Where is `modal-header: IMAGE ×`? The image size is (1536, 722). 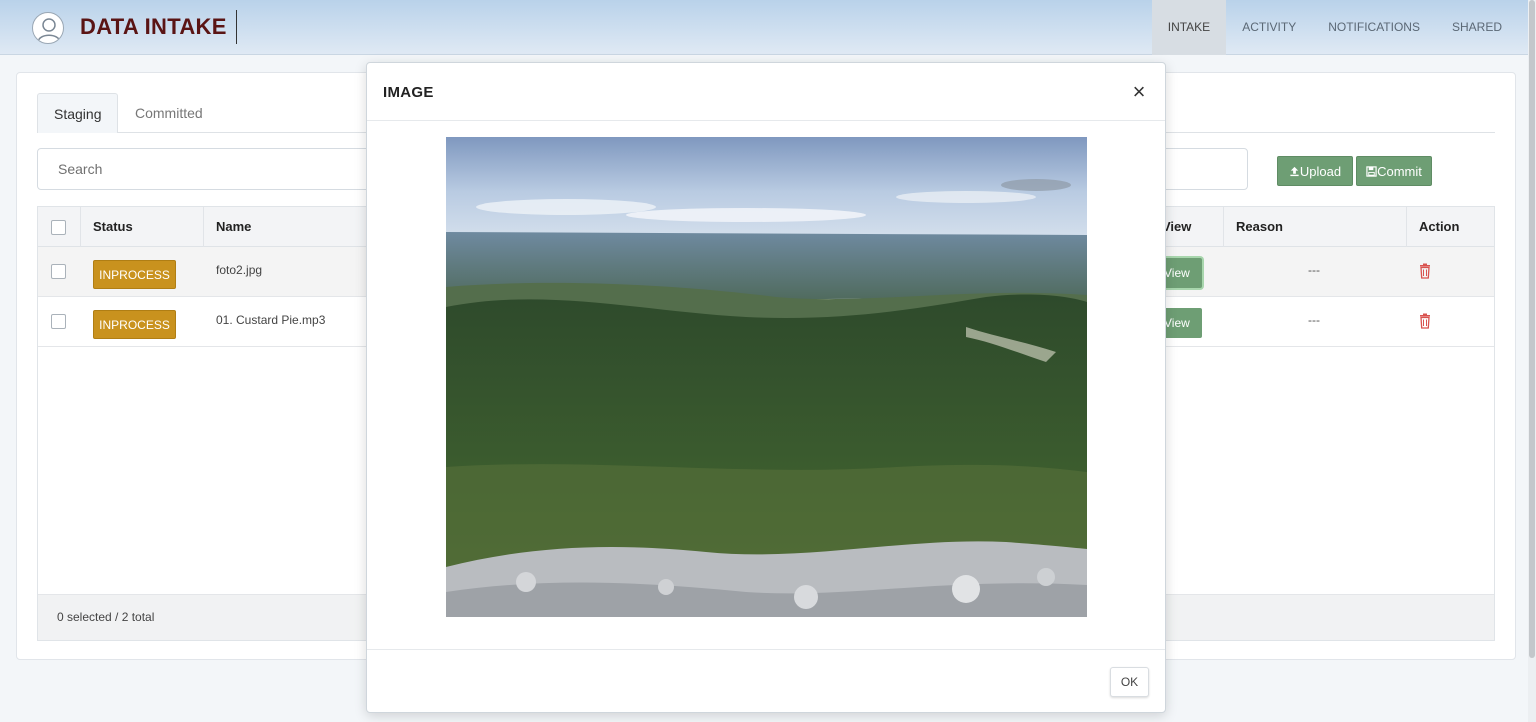 modal-header: IMAGE × is located at coordinates (766, 92).